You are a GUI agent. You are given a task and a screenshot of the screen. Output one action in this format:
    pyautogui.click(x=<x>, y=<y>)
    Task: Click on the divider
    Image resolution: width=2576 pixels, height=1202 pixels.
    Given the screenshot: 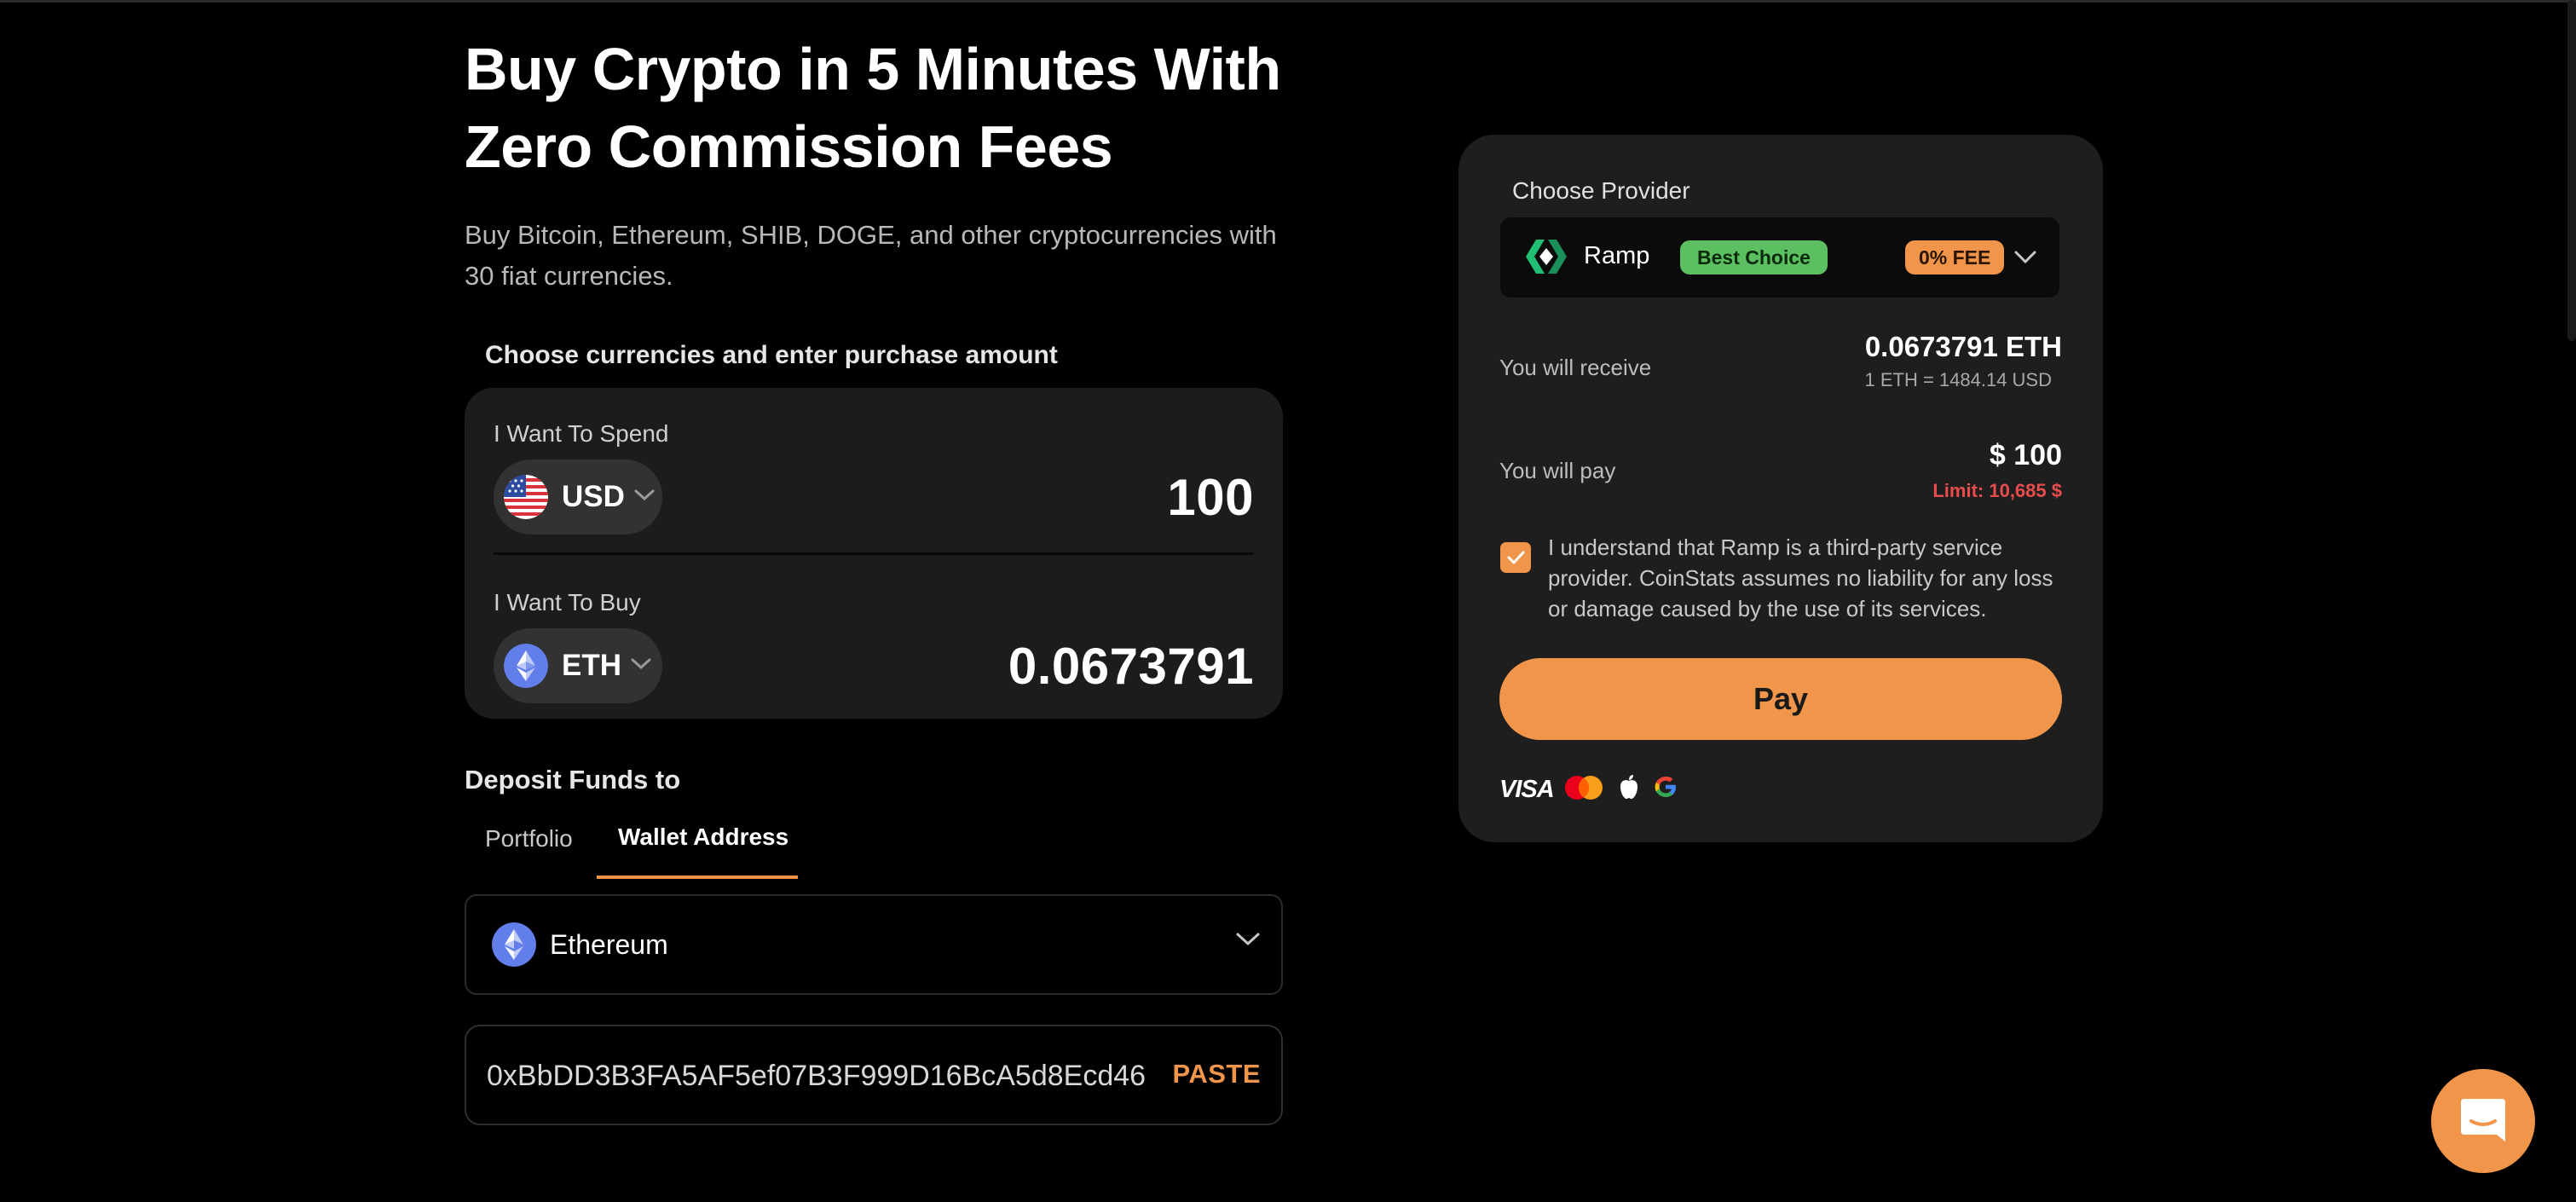 What is the action you would take?
    pyautogui.click(x=874, y=554)
    